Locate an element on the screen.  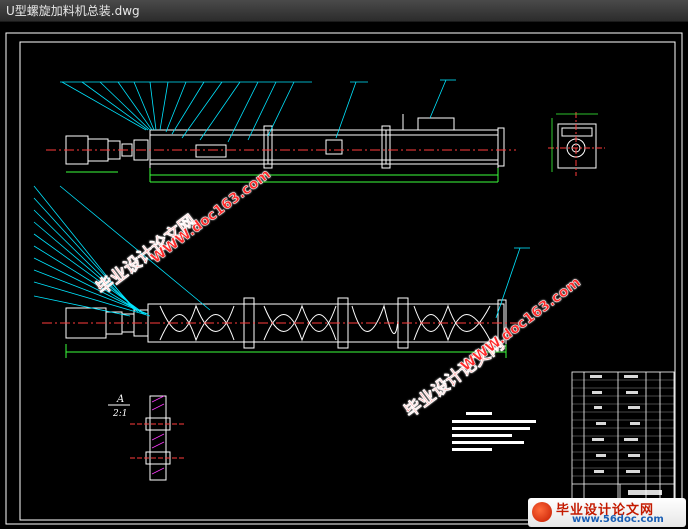
dimension-plan is located at coordinates (286, 351).